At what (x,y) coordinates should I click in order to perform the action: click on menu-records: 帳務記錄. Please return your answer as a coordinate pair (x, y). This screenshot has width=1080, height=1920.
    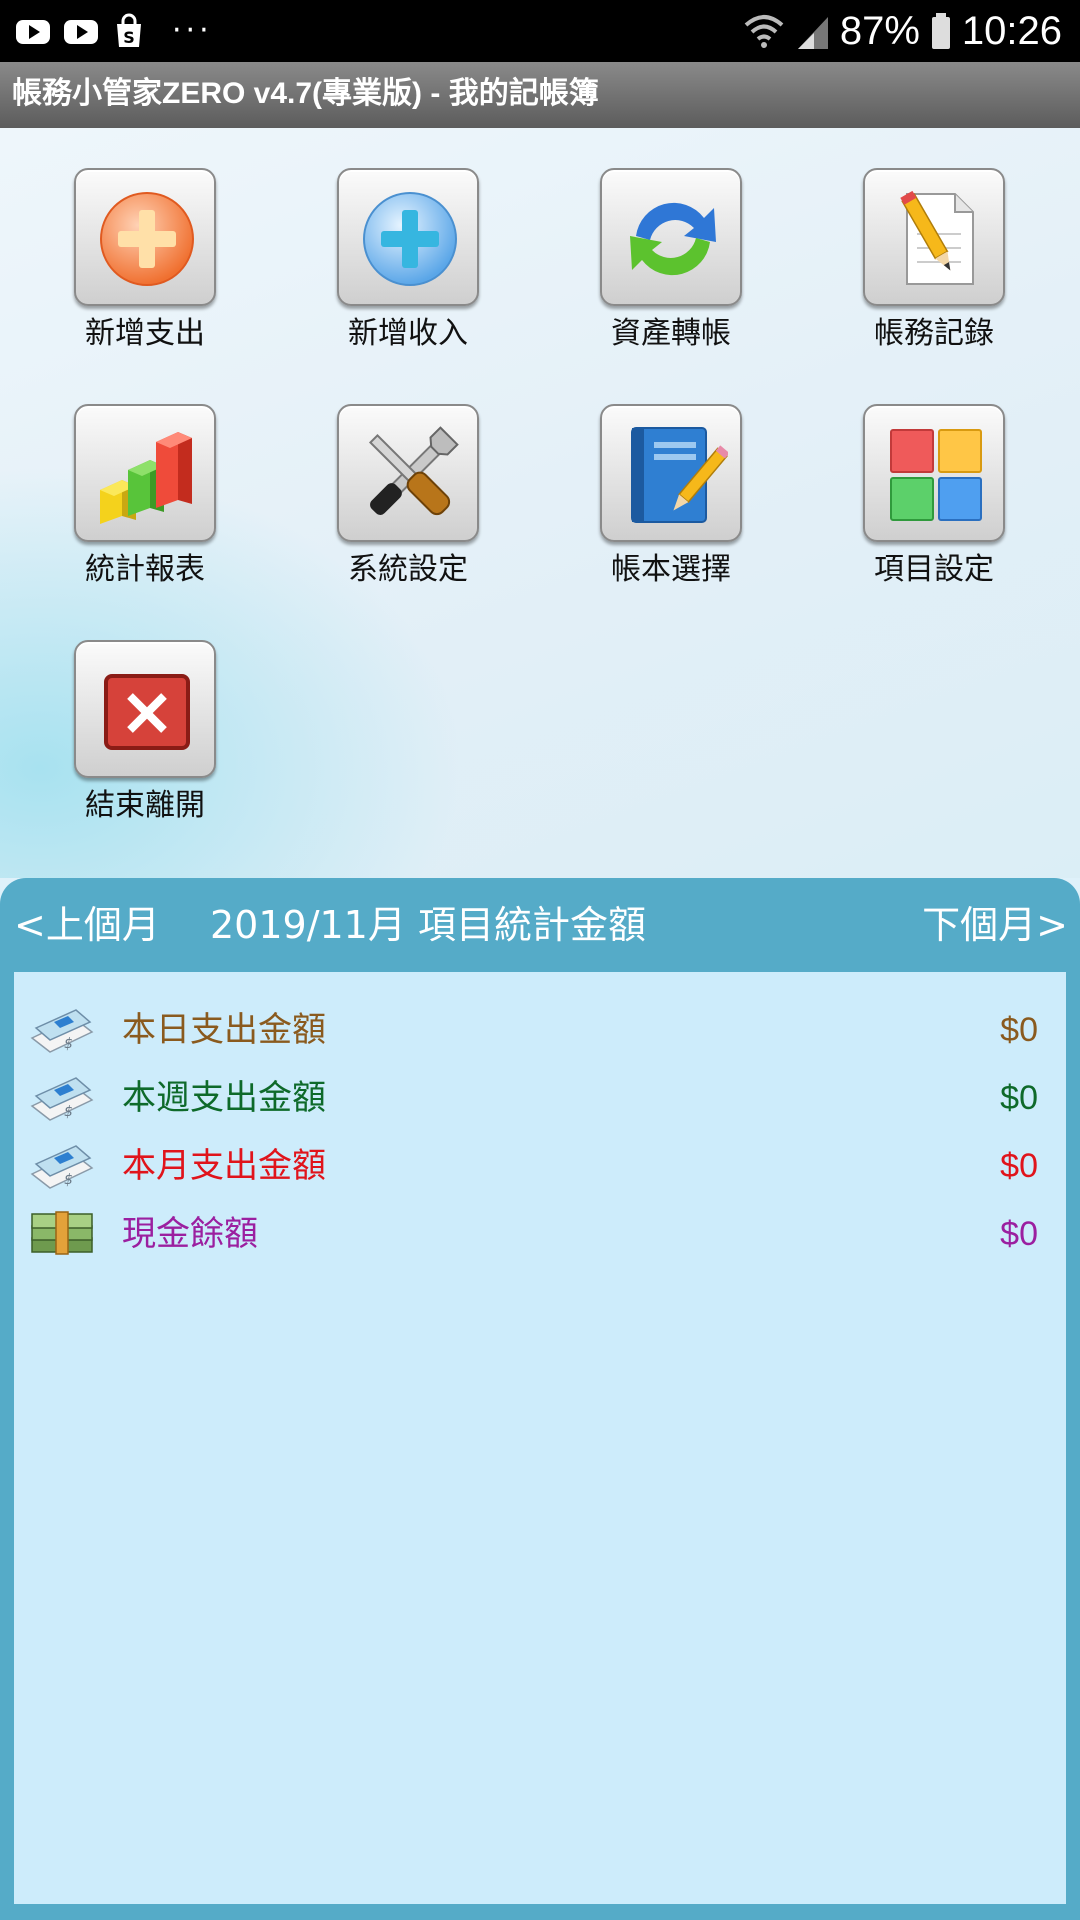
    Looking at the image, I should click on (919, 239).